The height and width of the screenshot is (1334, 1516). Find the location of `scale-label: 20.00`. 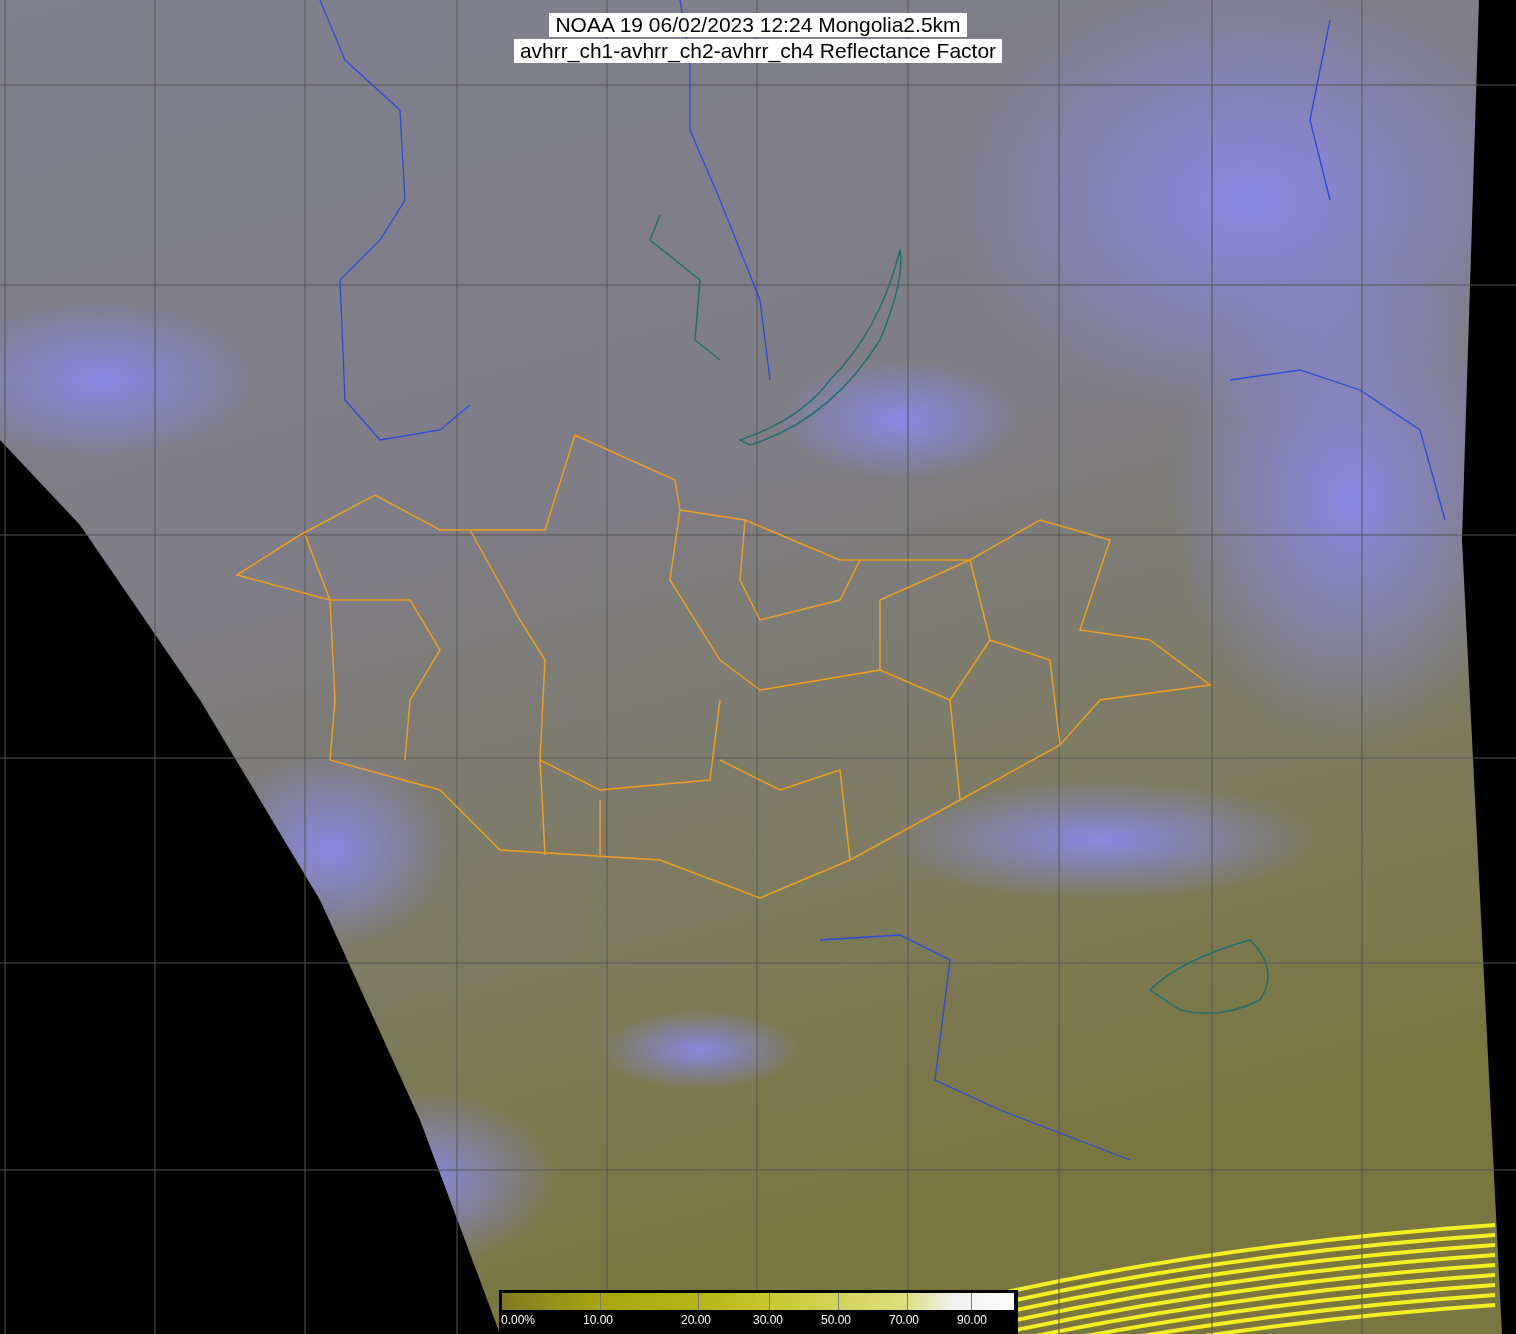

scale-label: 20.00 is located at coordinates (696, 1320).